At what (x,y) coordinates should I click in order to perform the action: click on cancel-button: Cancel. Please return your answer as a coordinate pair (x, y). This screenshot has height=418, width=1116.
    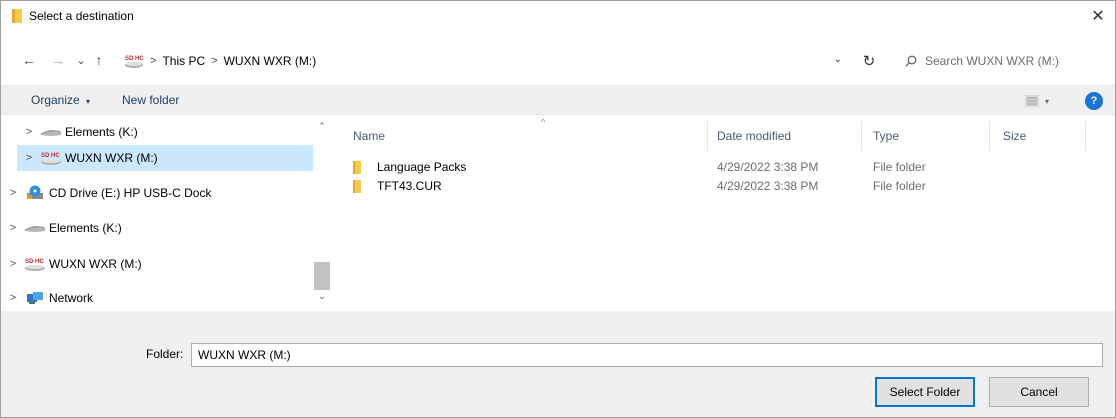
    Looking at the image, I should click on (1039, 392).